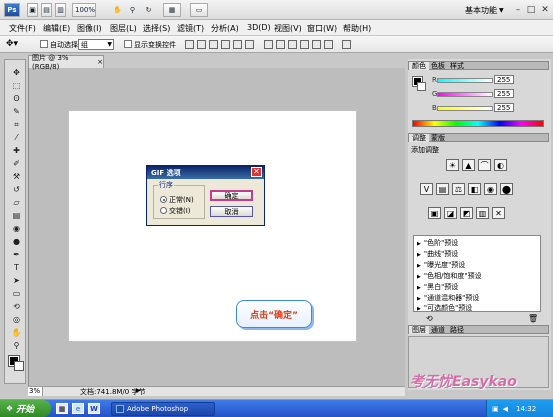 This screenshot has height=417, width=553. Describe the element at coordinates (100, 62) in the screenshot. I see `document-tab-close-icon: ×` at that location.